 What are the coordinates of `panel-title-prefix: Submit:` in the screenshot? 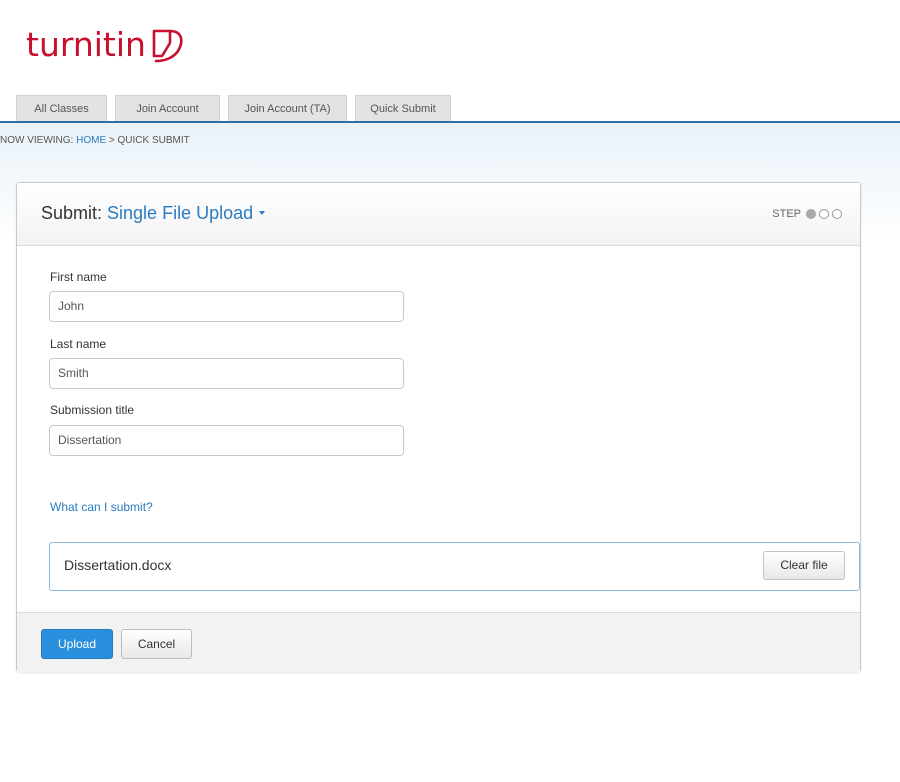 It's located at (74, 213).